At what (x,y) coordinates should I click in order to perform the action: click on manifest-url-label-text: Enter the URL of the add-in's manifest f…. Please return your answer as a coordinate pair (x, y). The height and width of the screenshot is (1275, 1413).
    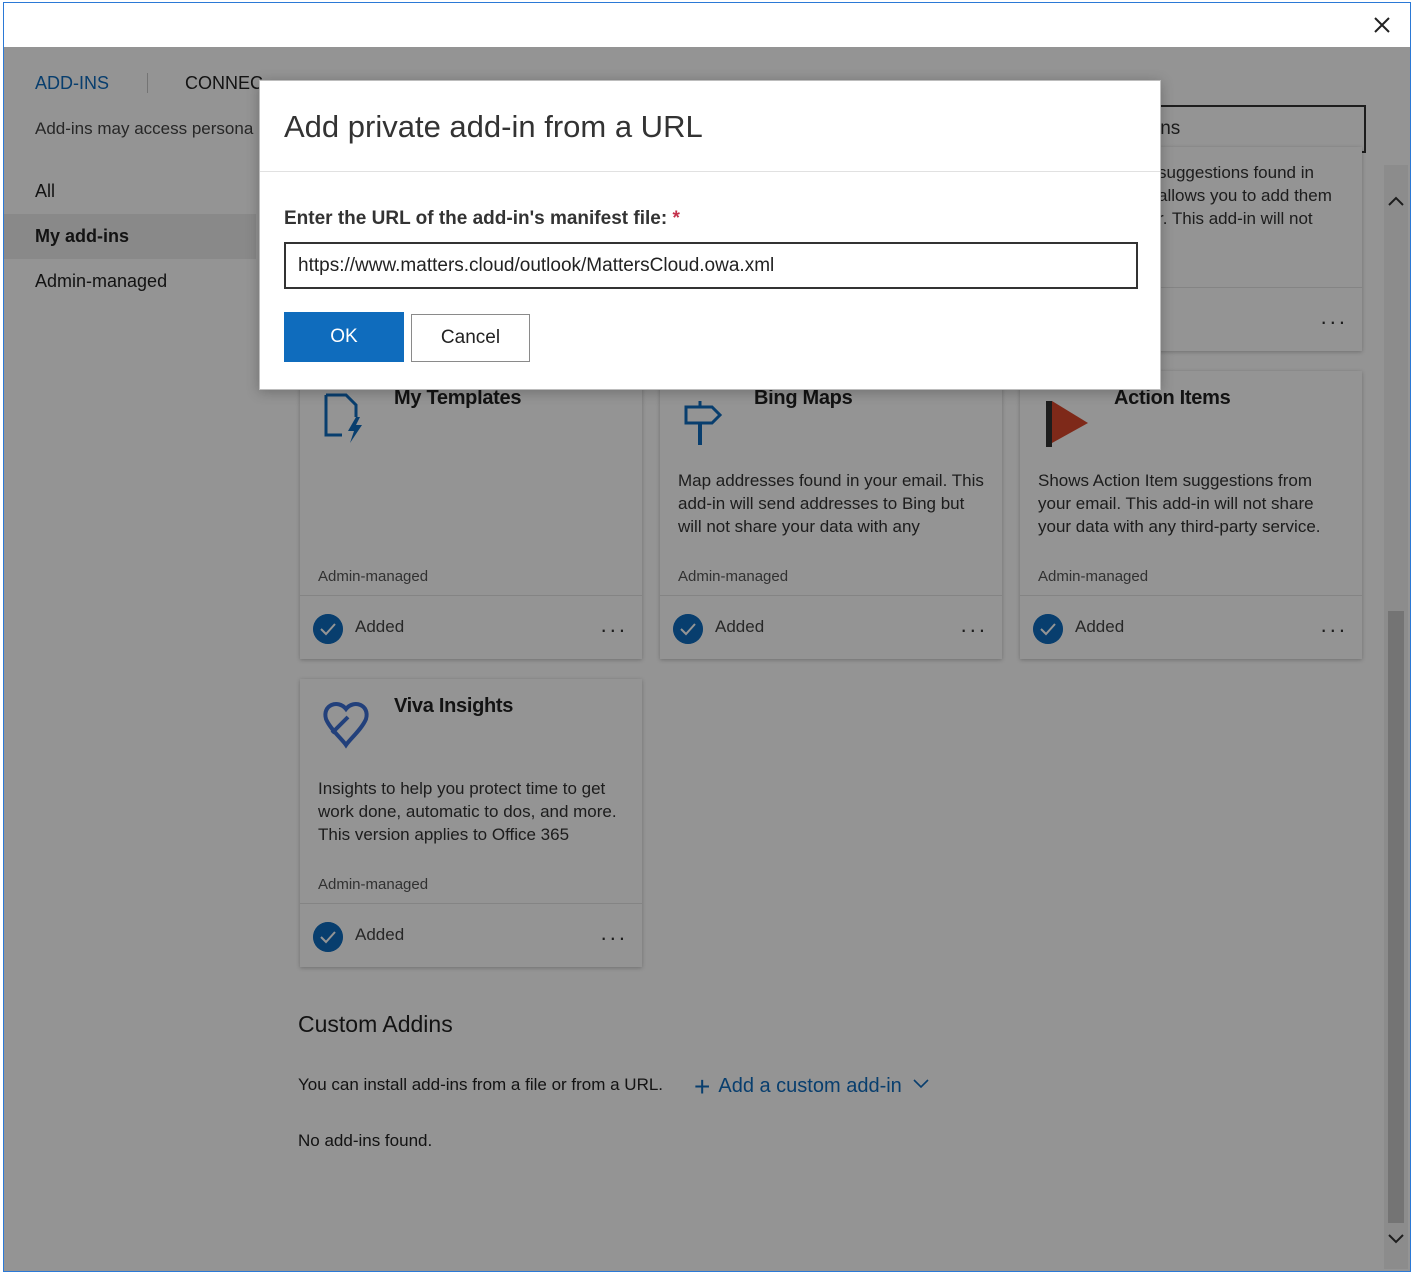
    Looking at the image, I should click on (476, 218).